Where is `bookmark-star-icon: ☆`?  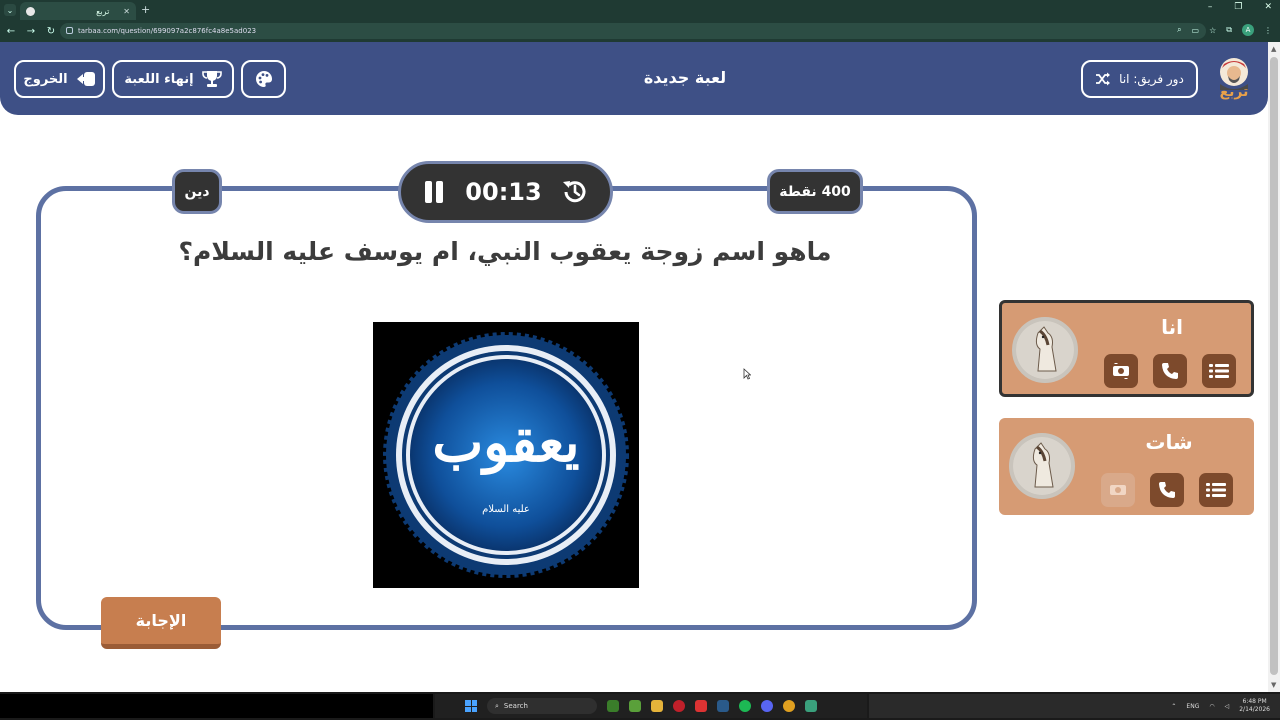
bookmark-star-icon: ☆ is located at coordinates (1212, 30).